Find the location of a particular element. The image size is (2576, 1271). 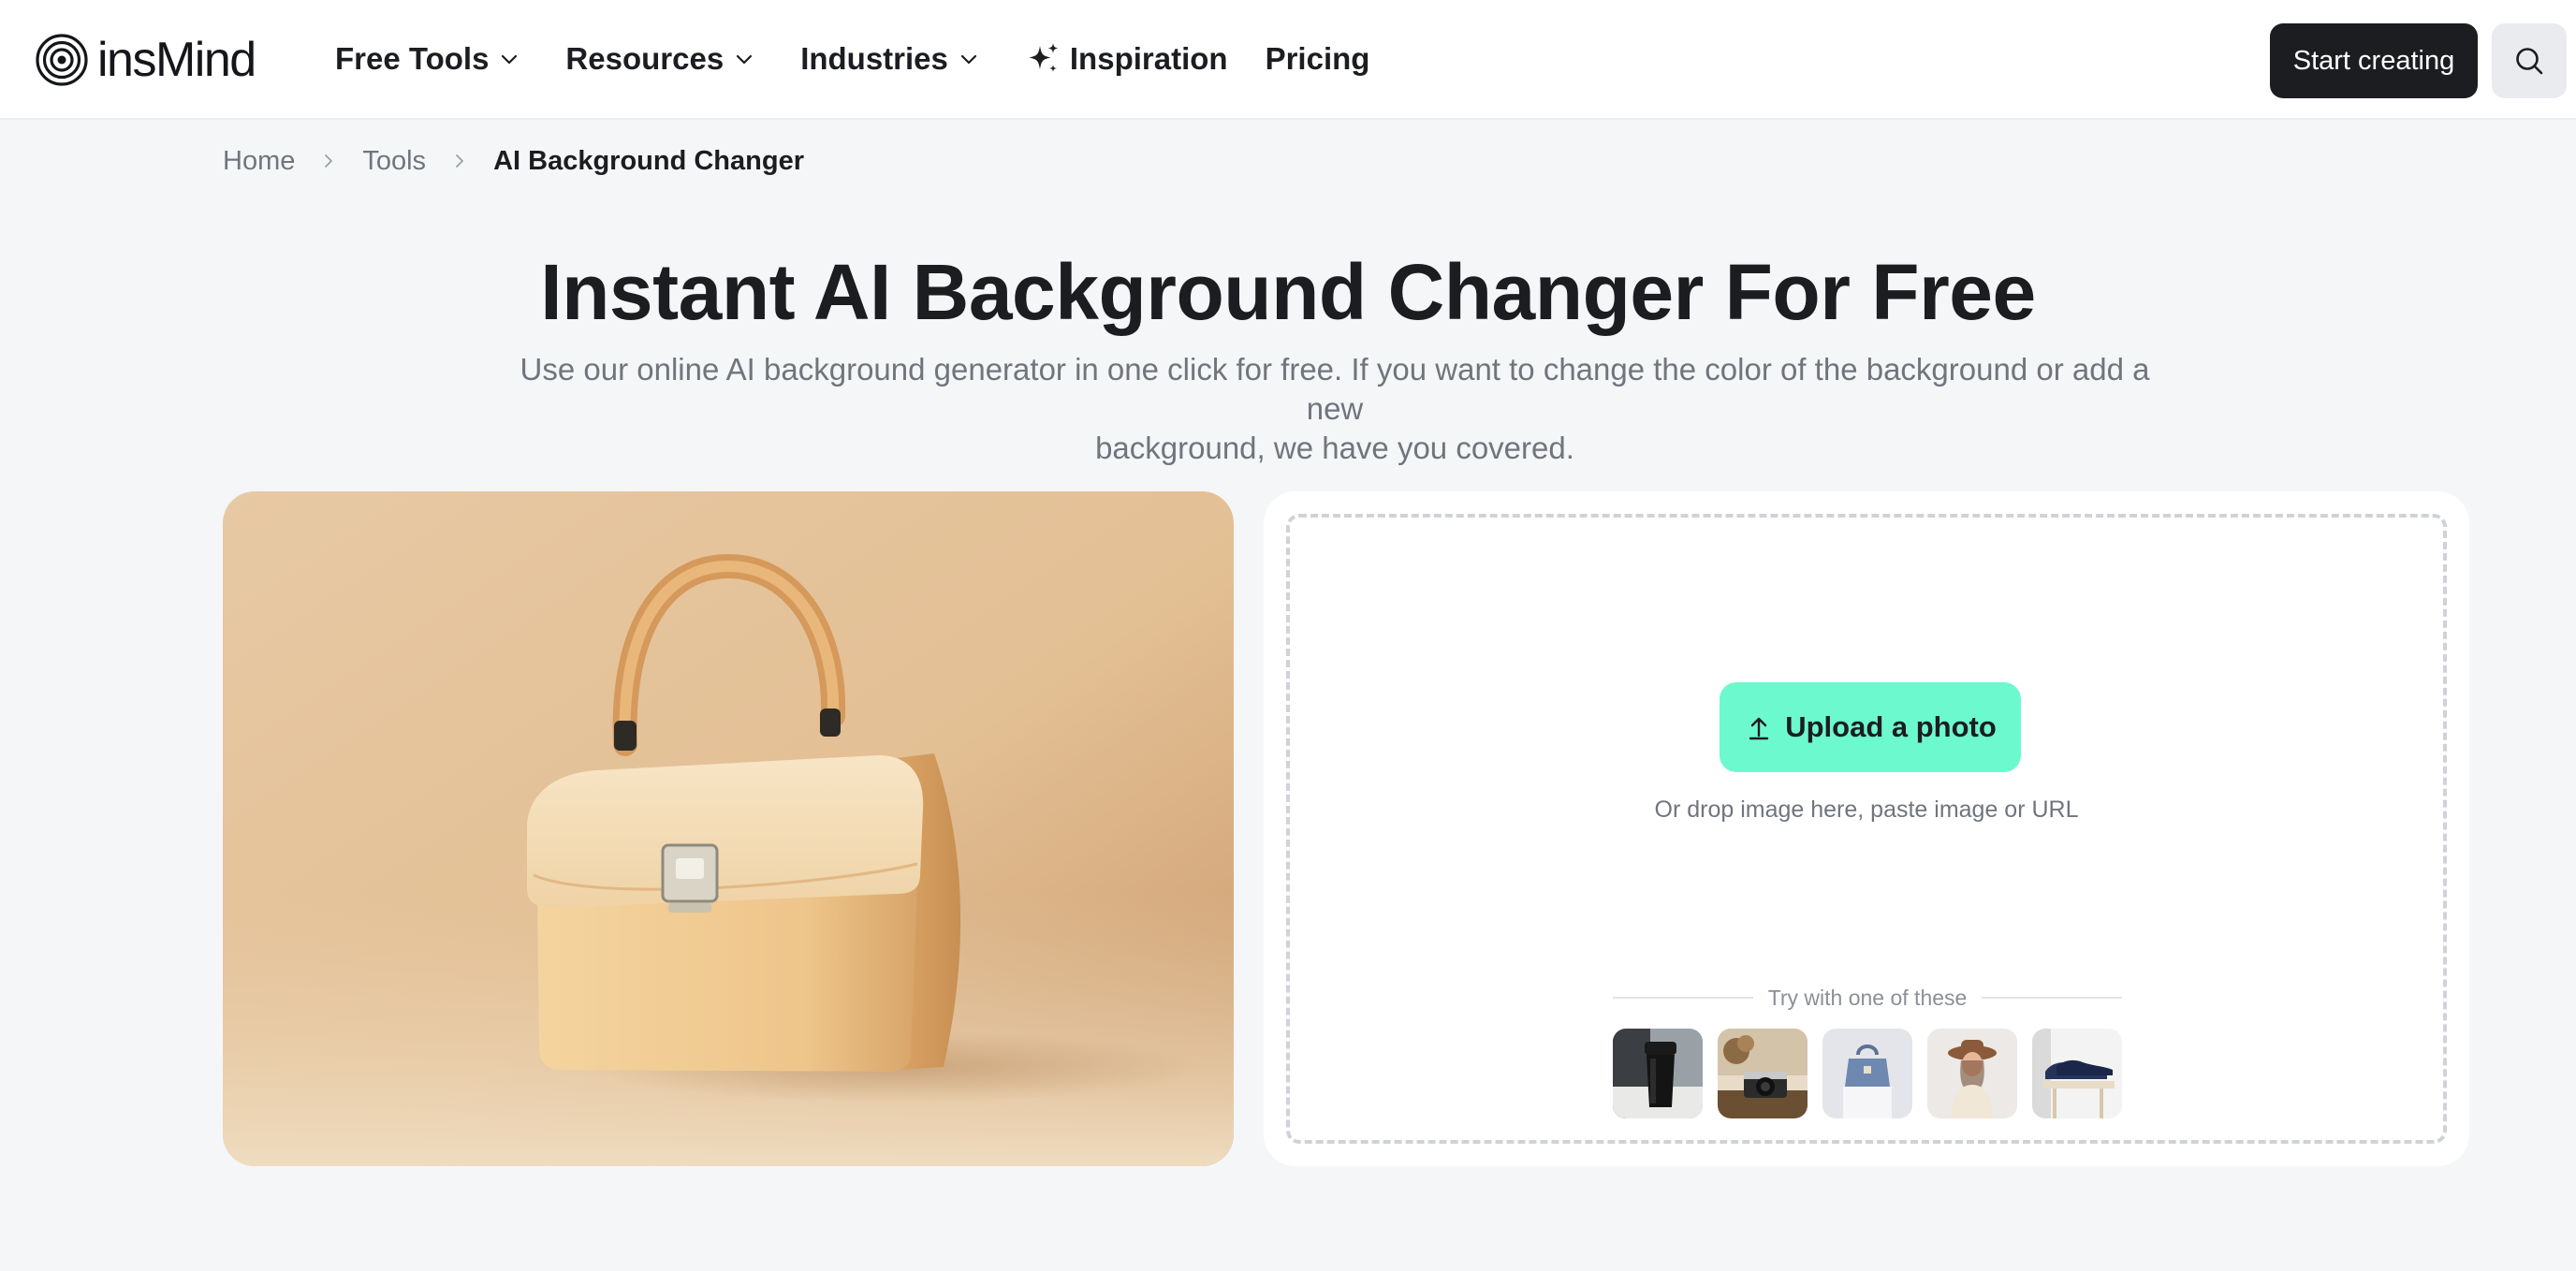

sample-thumb-blue-bag is located at coordinates (1867, 1073).